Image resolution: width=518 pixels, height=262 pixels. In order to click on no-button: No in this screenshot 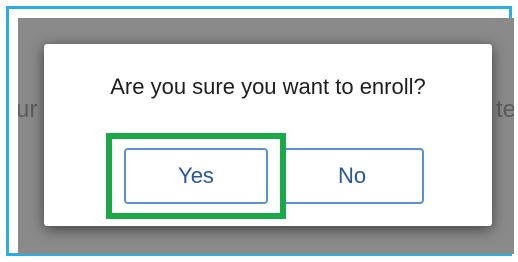, I will do `click(352, 176)`.